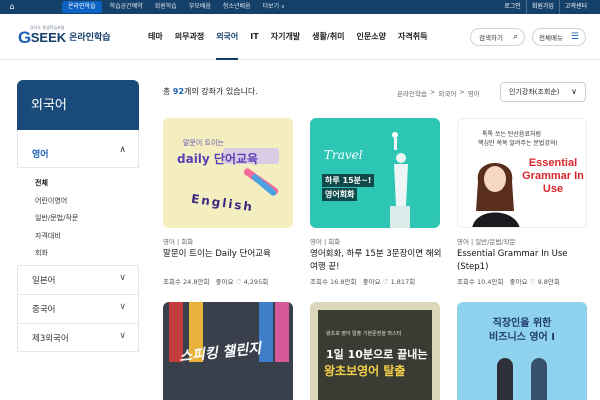 The height and width of the screenshot is (400, 600). Describe the element at coordinates (78, 337) in the screenshot. I see `sidebar-item-third-language: 제3외국어 ∨` at that location.